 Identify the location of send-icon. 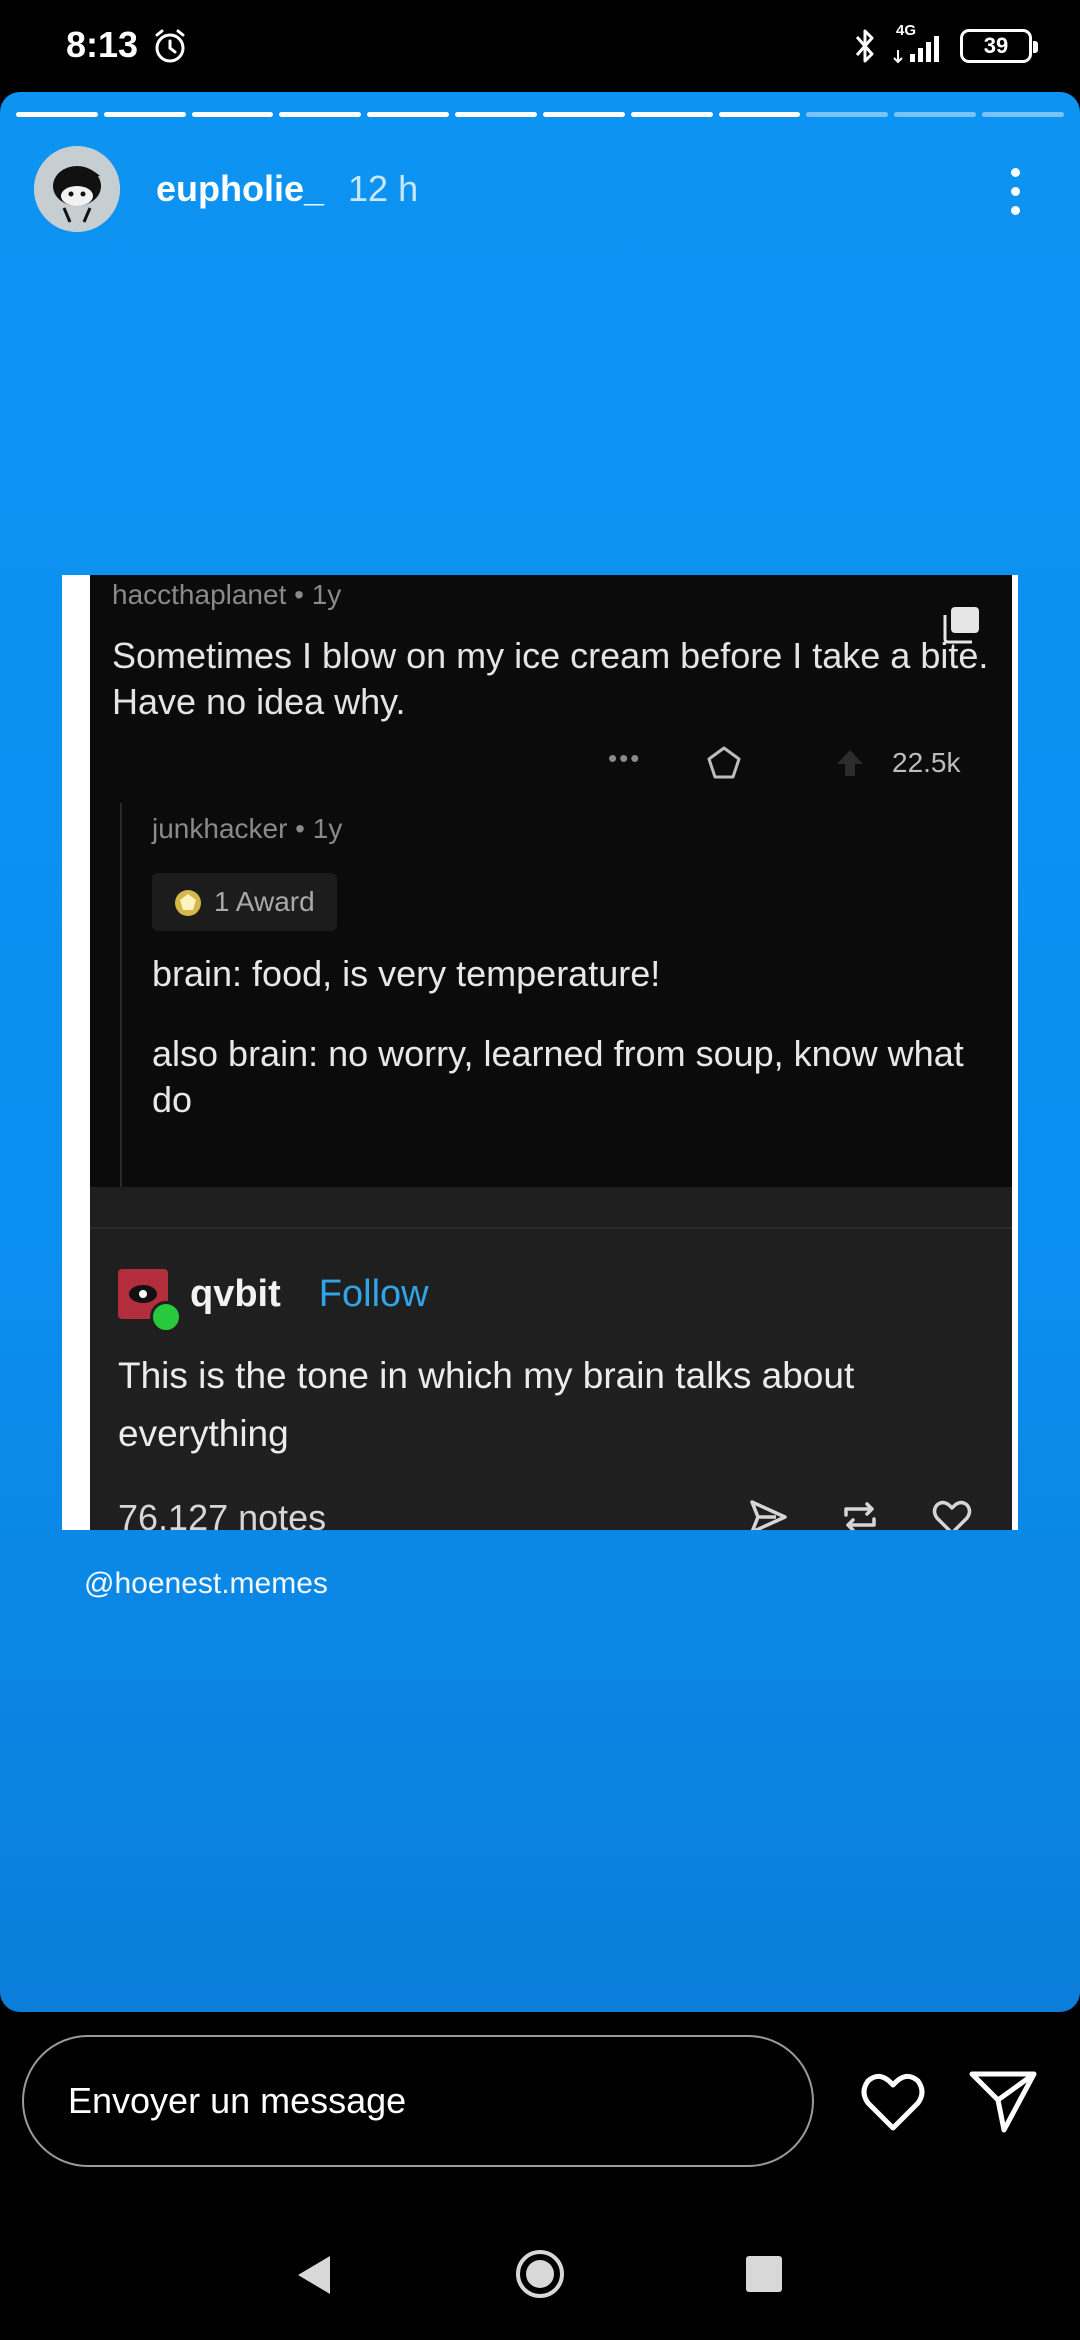
(1003, 2101).